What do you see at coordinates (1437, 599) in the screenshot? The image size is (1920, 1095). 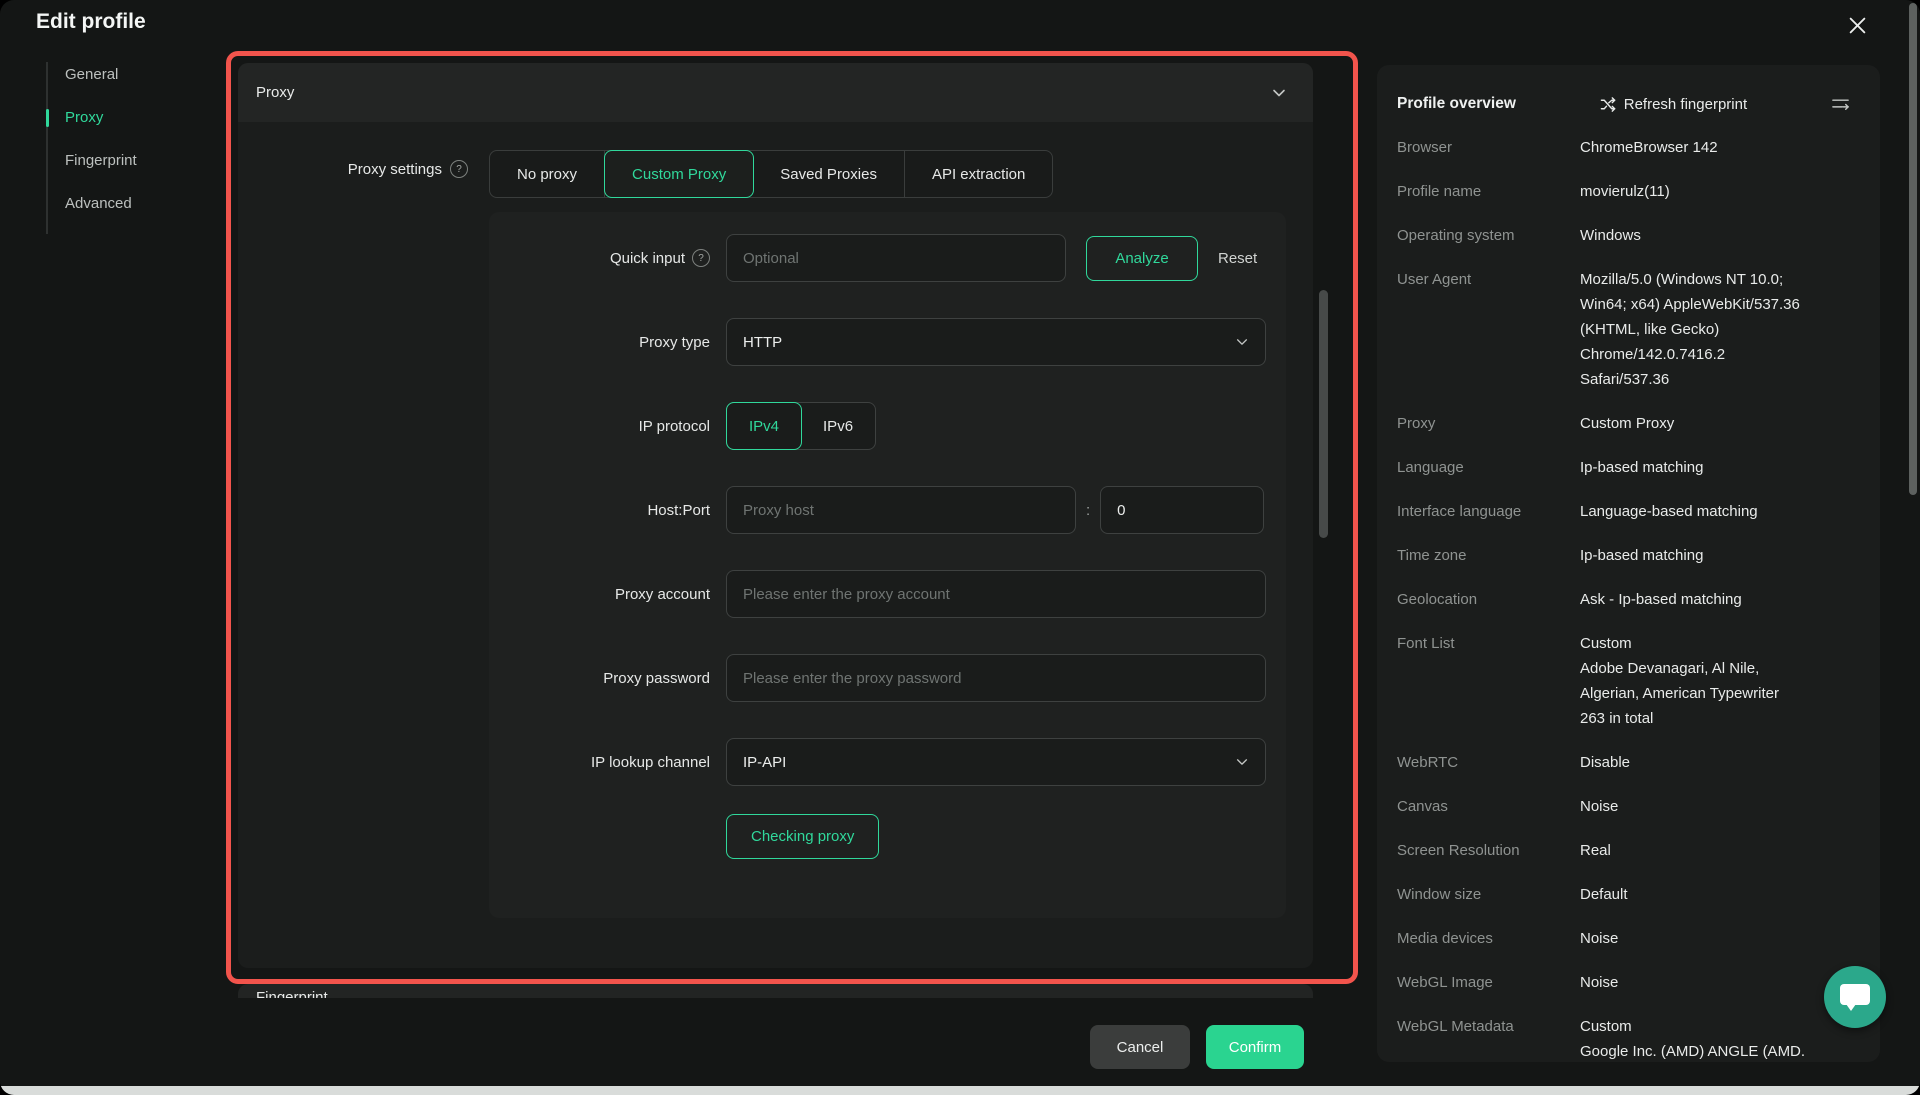 I see `overview-row-label: Geolocation` at bounding box center [1437, 599].